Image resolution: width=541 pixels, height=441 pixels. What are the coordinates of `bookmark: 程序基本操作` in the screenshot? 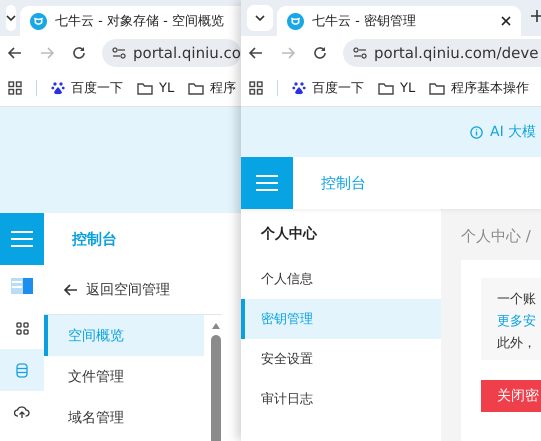 It's located at (479, 88).